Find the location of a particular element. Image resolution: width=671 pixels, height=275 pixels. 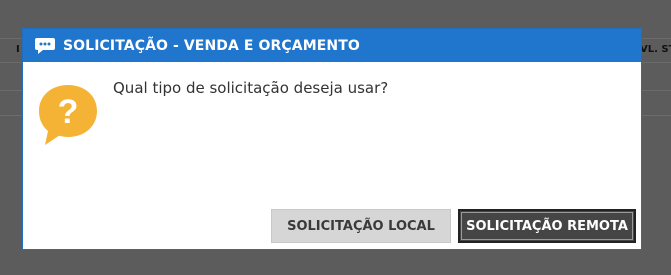

dialog-titlebar: SOLICITAÇÃO - VENDA E ORÇAMENTO is located at coordinates (332, 45).